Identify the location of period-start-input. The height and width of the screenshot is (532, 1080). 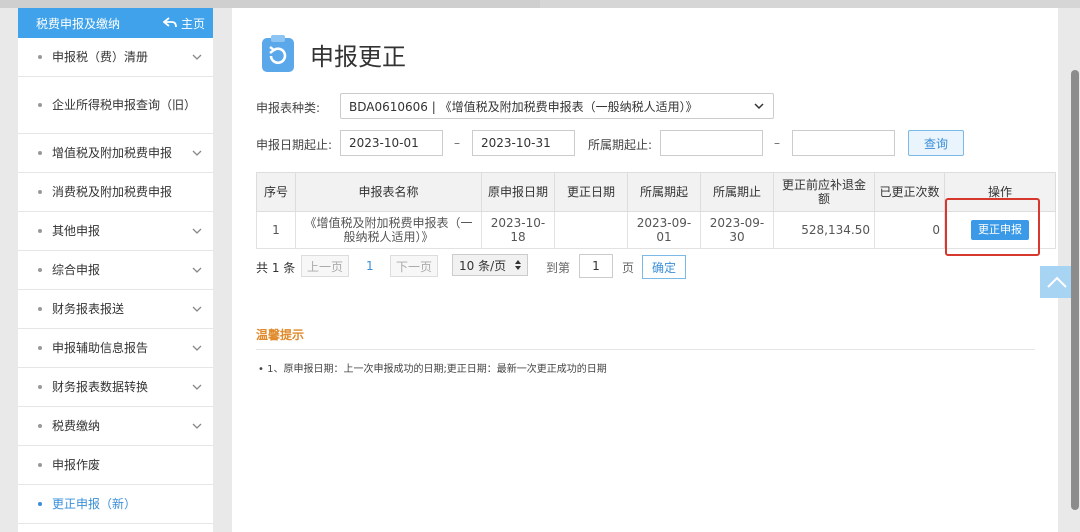
(711, 143).